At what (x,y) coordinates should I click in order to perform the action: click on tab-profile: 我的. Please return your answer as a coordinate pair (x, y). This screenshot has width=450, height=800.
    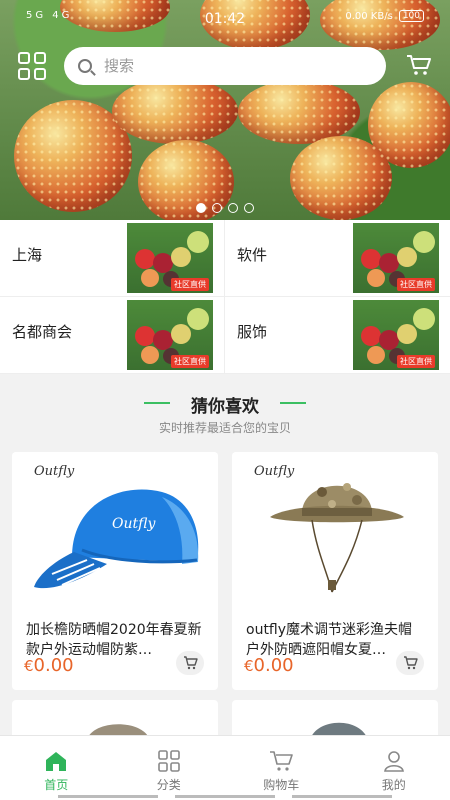
    Looking at the image, I should click on (394, 768).